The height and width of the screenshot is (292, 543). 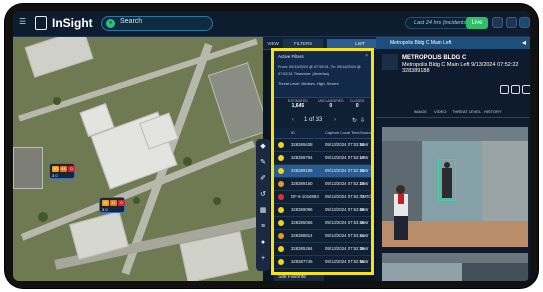 I want to click on table-row: 328385066 09/13/2024 07:53:46 Metr, so click(x=322, y=223).